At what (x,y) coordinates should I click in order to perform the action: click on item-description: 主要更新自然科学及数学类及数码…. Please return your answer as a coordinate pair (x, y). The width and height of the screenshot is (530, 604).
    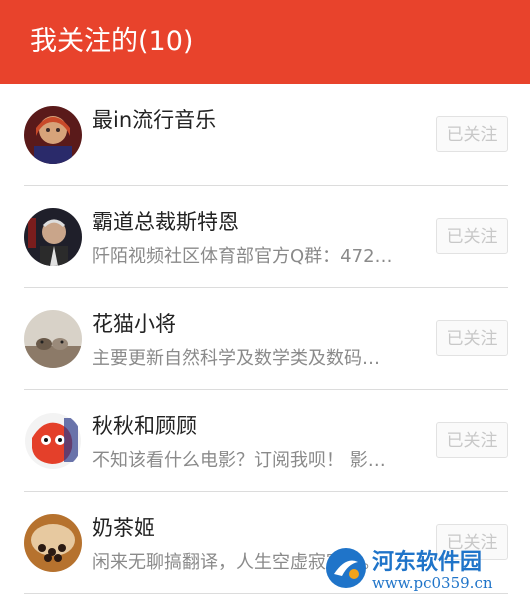
    Looking at the image, I should click on (236, 358).